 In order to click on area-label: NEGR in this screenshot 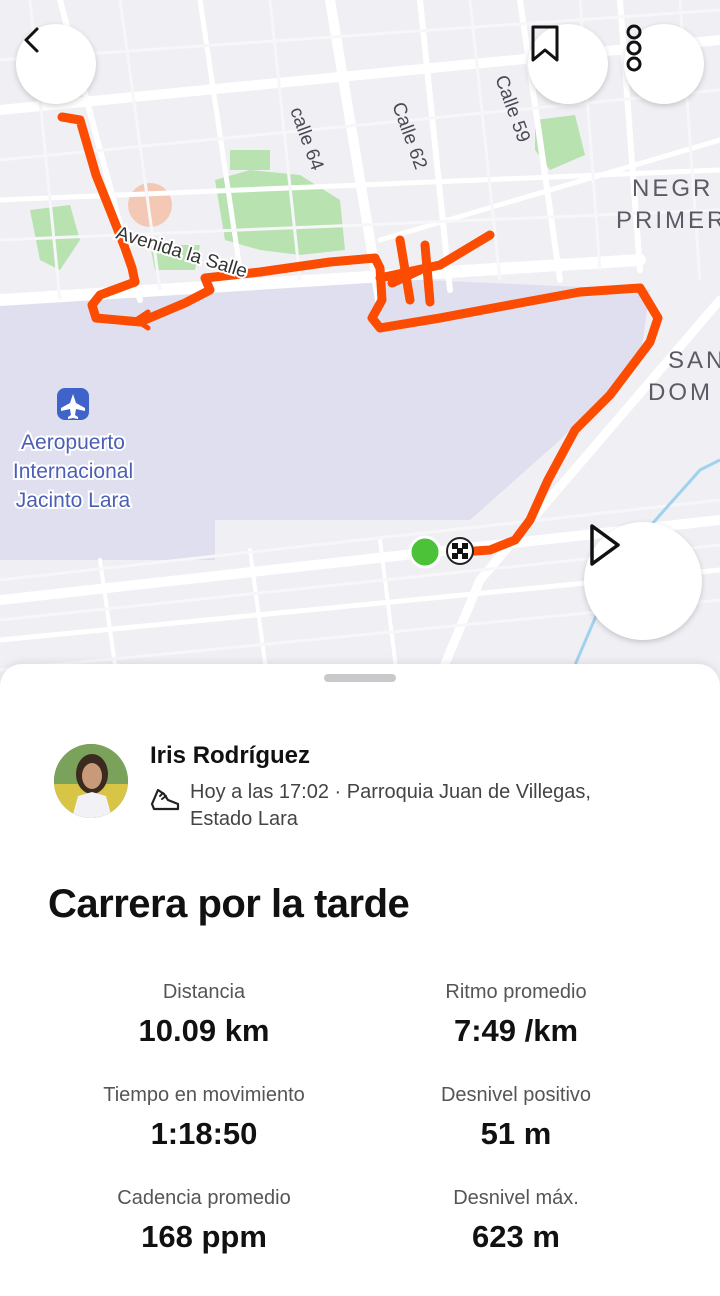, I will do `click(672, 188)`.